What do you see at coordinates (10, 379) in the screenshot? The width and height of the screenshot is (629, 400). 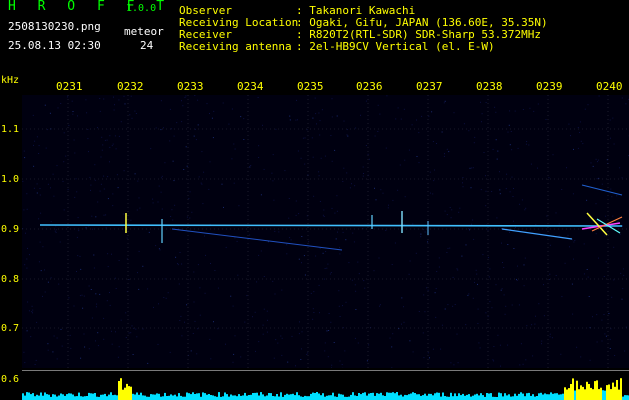 I see `freq-tick: 0.6` at bounding box center [10, 379].